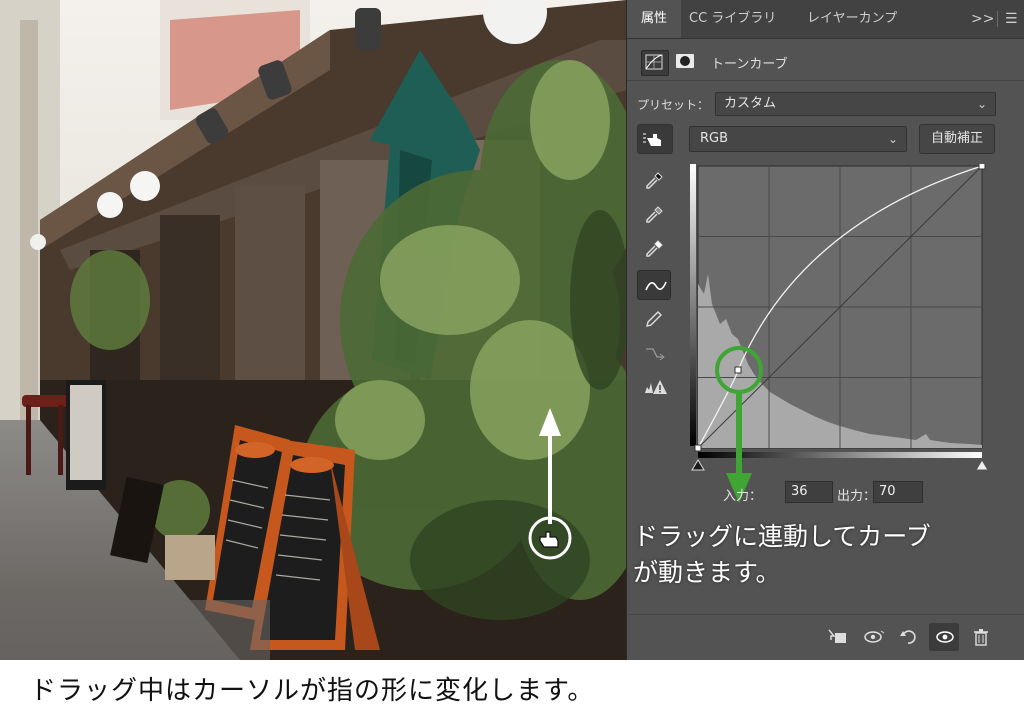  What do you see at coordinates (782, 536) in the screenshot?
I see `panel-annotation-line1: ドラッグに連動してカーブ` at bounding box center [782, 536].